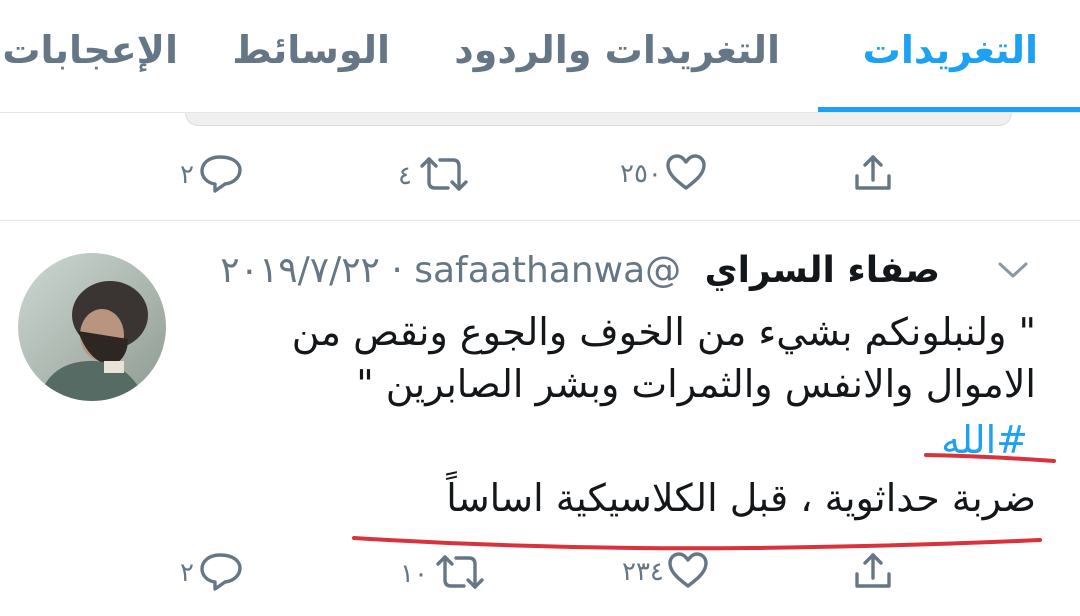  I want to click on avatar, so click(92, 327).